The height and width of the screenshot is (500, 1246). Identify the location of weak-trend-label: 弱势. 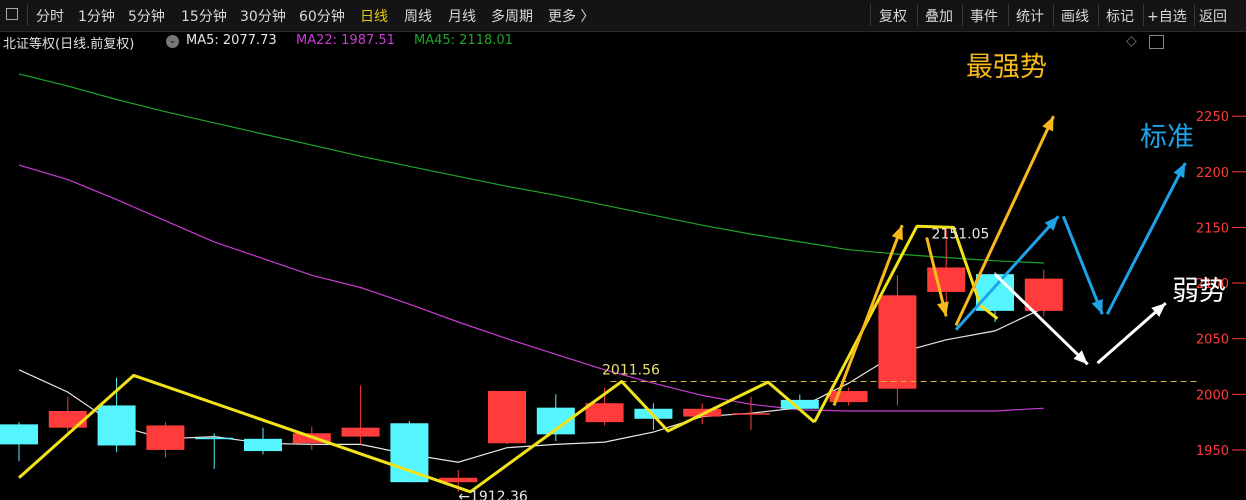
(1199, 291).